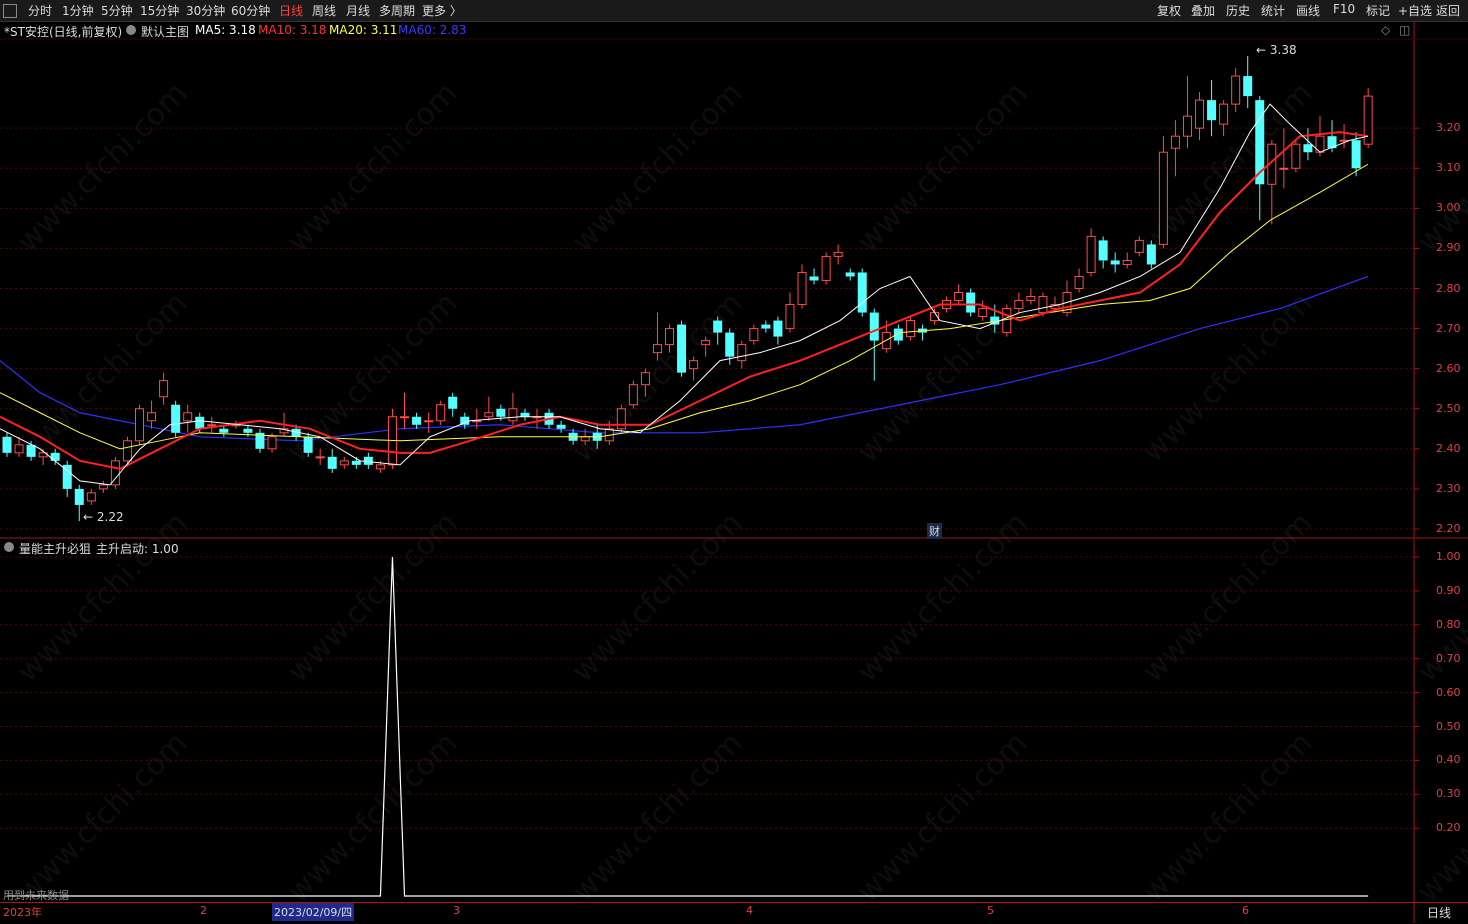 Image resolution: width=1468 pixels, height=924 pixels. What do you see at coordinates (990, 910) in the screenshot?
I see `month-label-5: 5` at bounding box center [990, 910].